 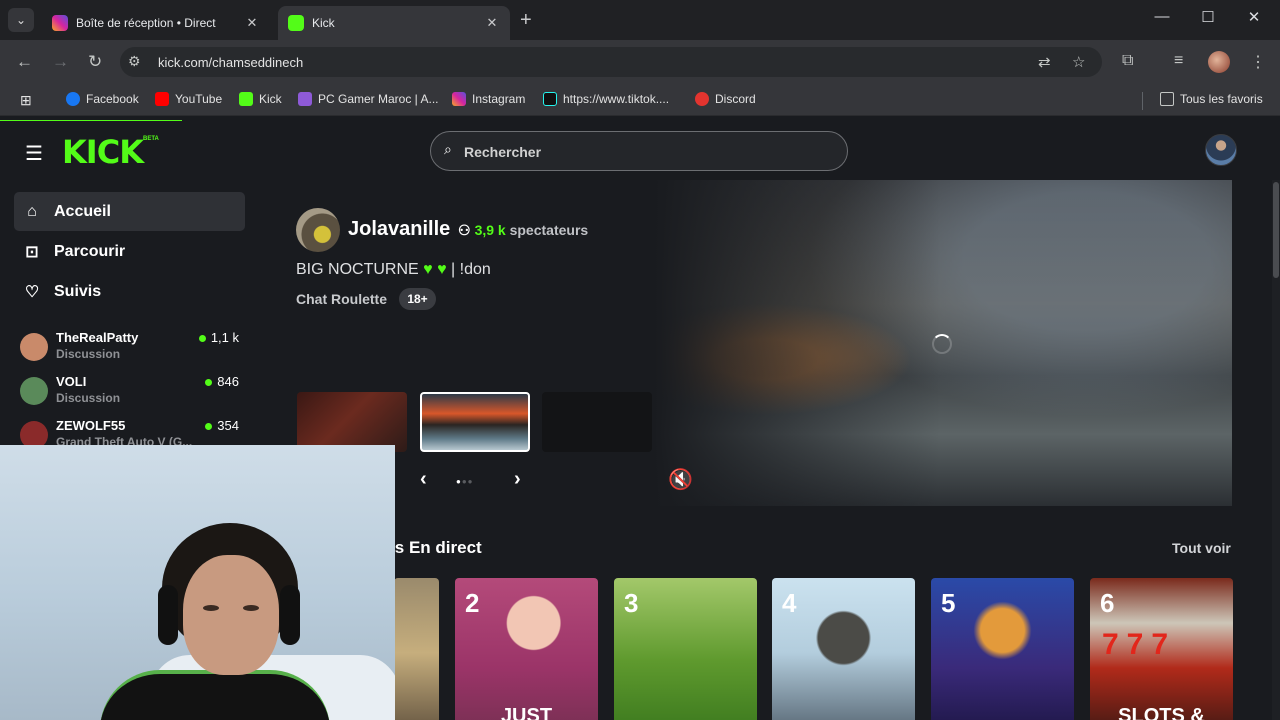 I want to click on category-card: 6 777 SLOTS &, so click(x=1161, y=649).